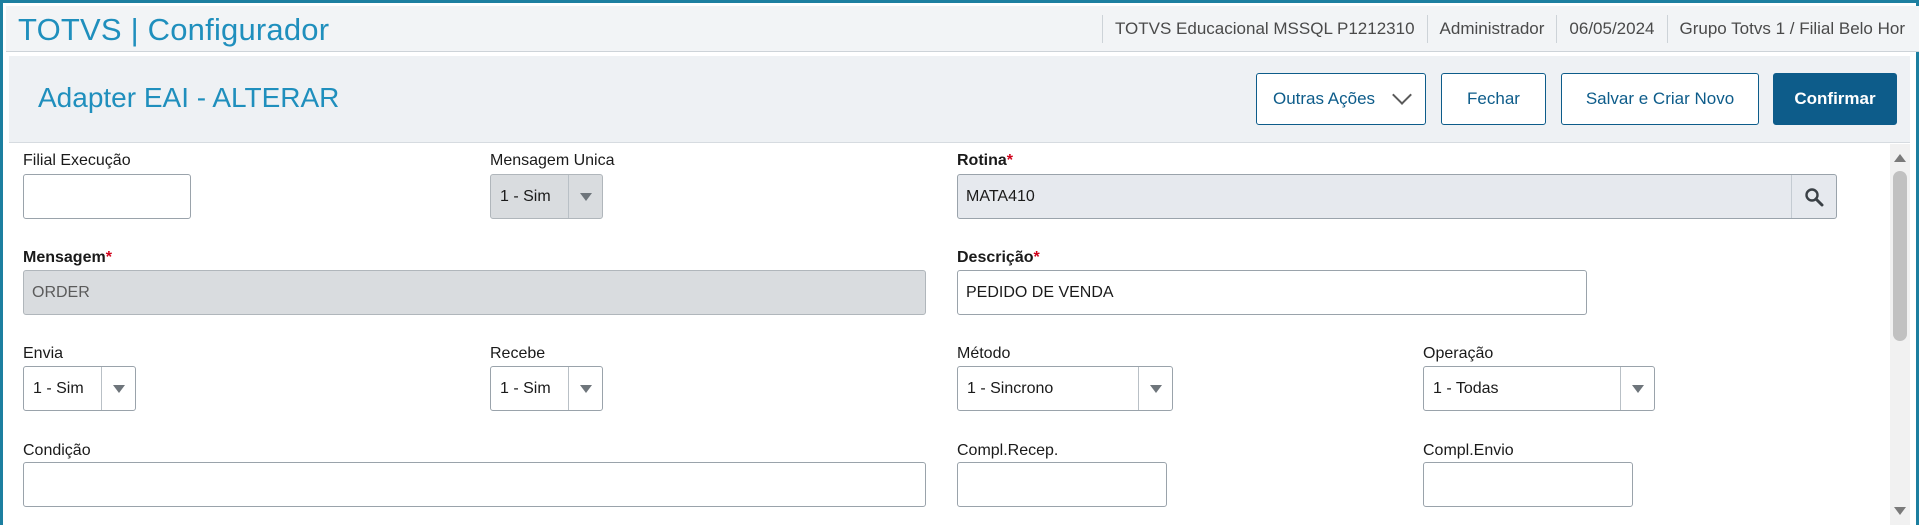 The height and width of the screenshot is (525, 1919). Describe the element at coordinates (525, 196) in the screenshot. I see `mensagem-unica-value: 1 - Sim` at that location.